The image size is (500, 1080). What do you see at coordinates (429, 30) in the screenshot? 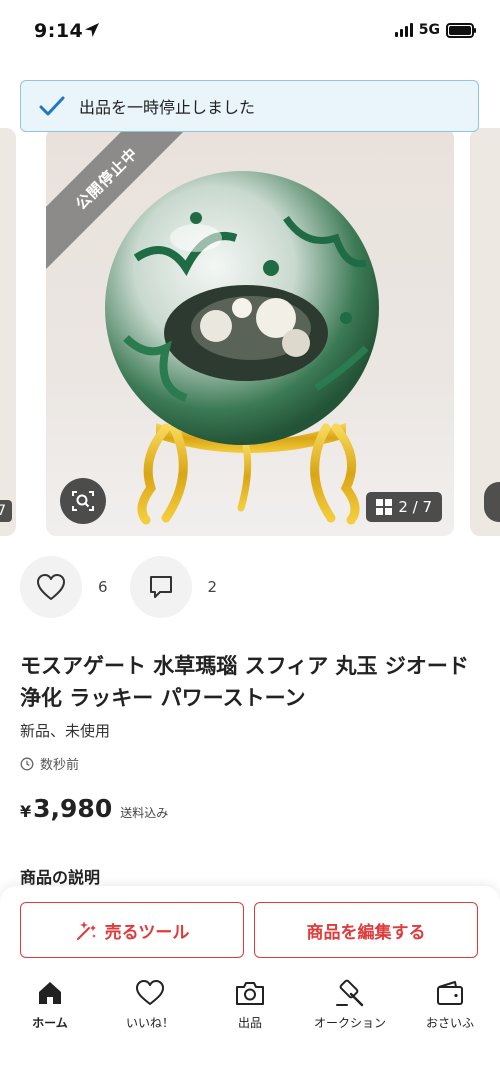
I see `network-type: 5G` at bounding box center [429, 30].